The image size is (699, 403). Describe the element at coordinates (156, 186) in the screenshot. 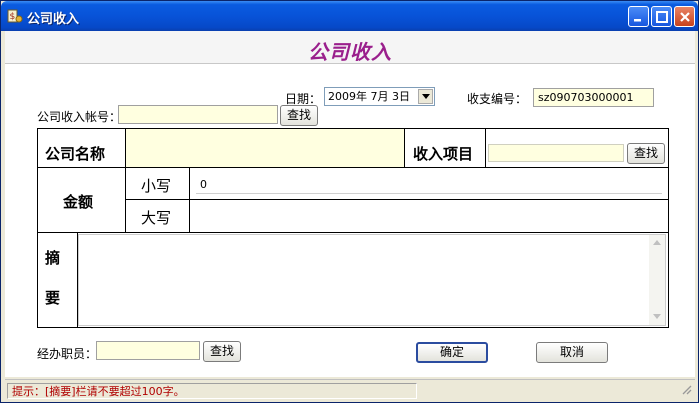

I see `lowercase-label: 小写` at that location.